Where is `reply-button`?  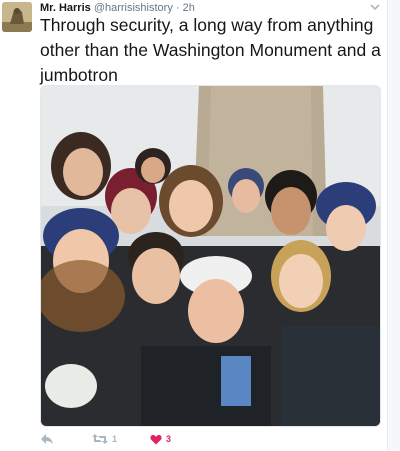
reply-button is located at coordinates (47, 439).